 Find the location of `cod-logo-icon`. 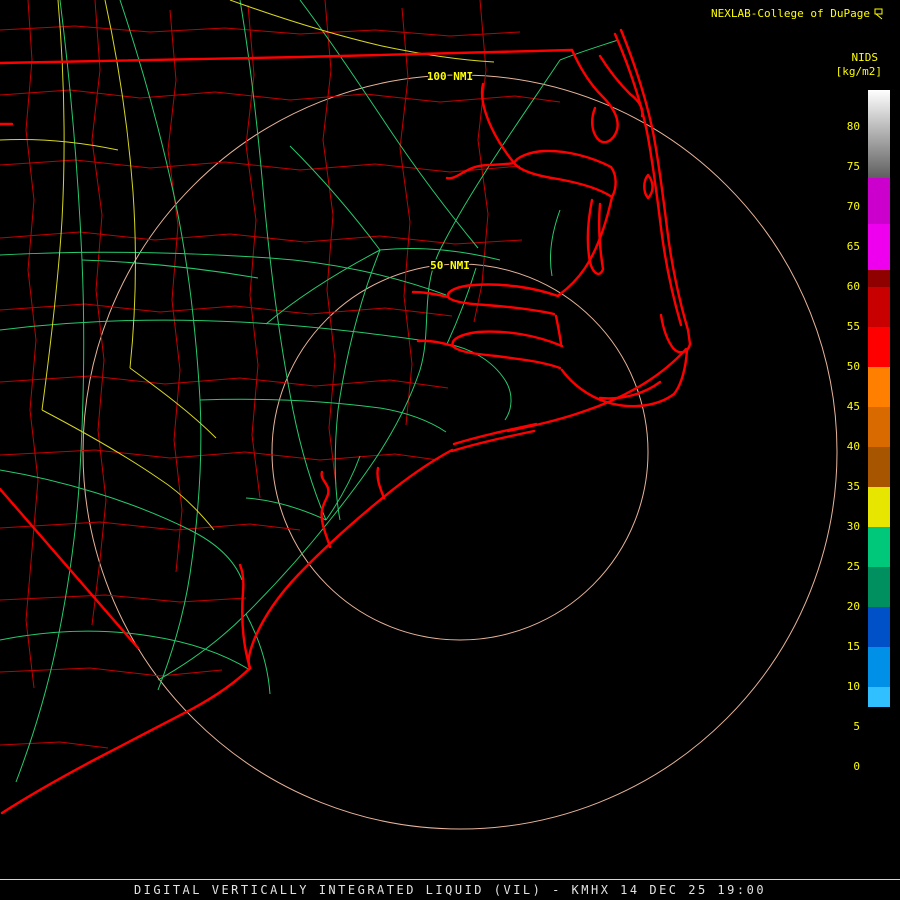

cod-logo-icon is located at coordinates (878, 13).